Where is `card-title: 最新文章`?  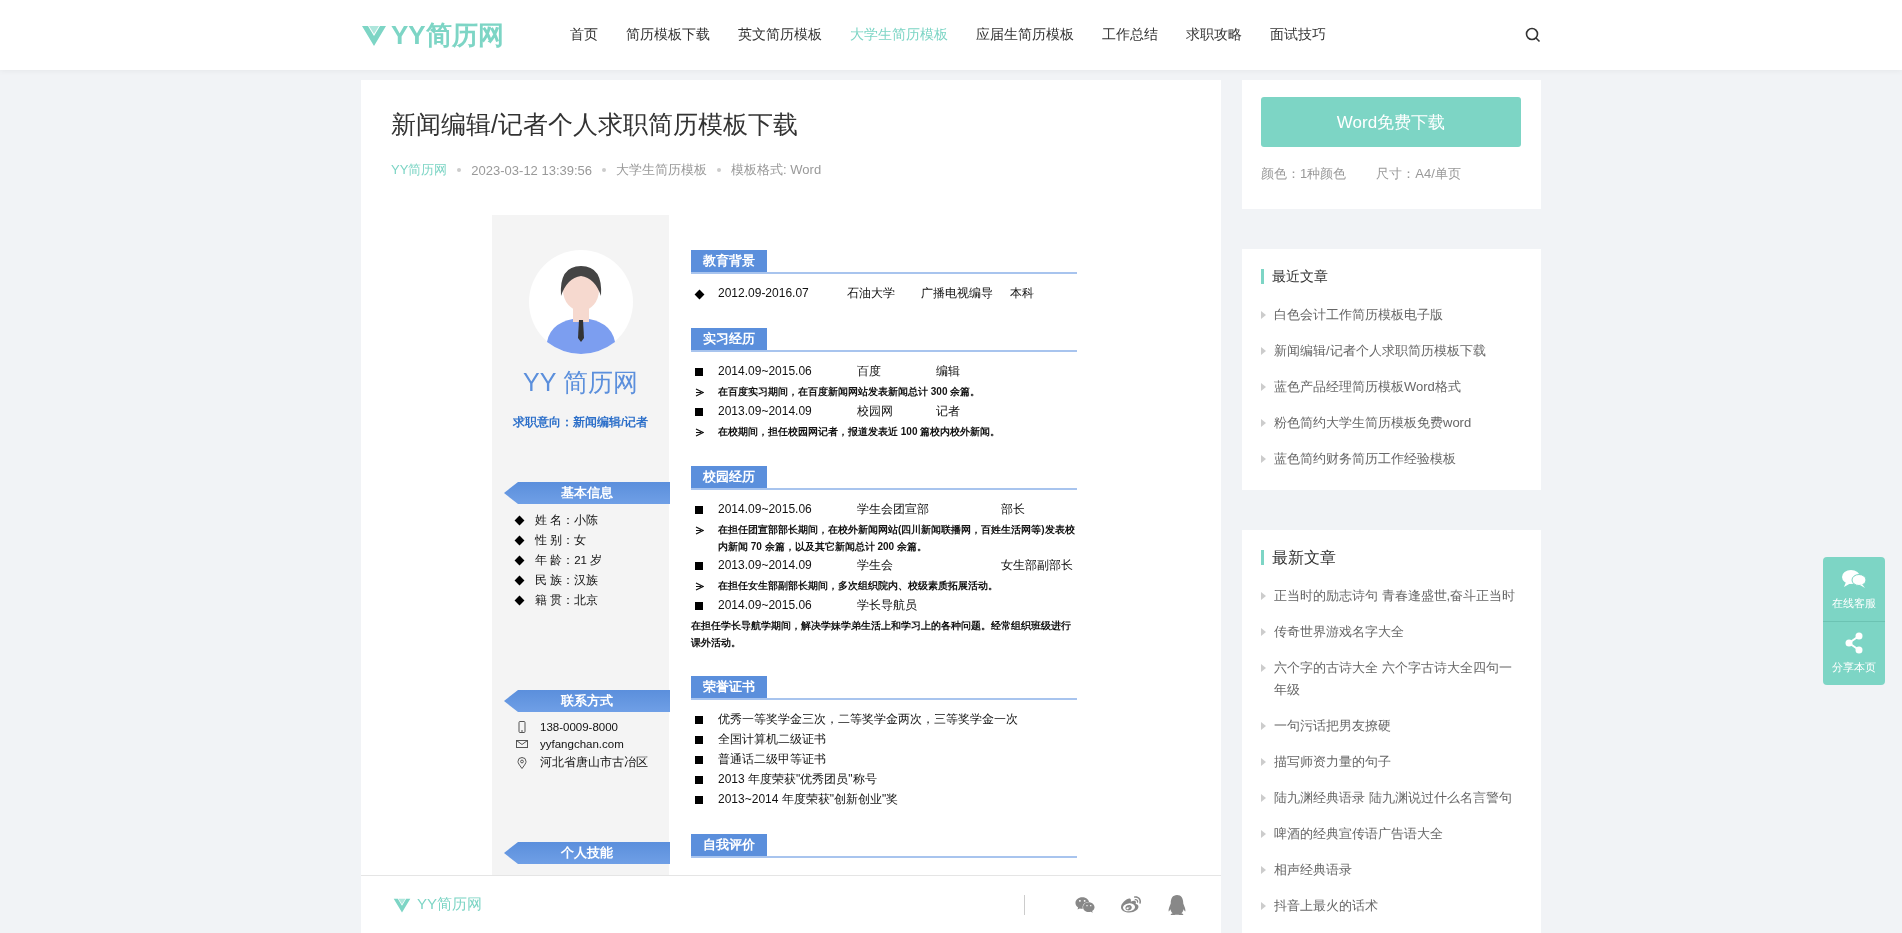 card-title: 最新文章 is located at coordinates (1391, 557).